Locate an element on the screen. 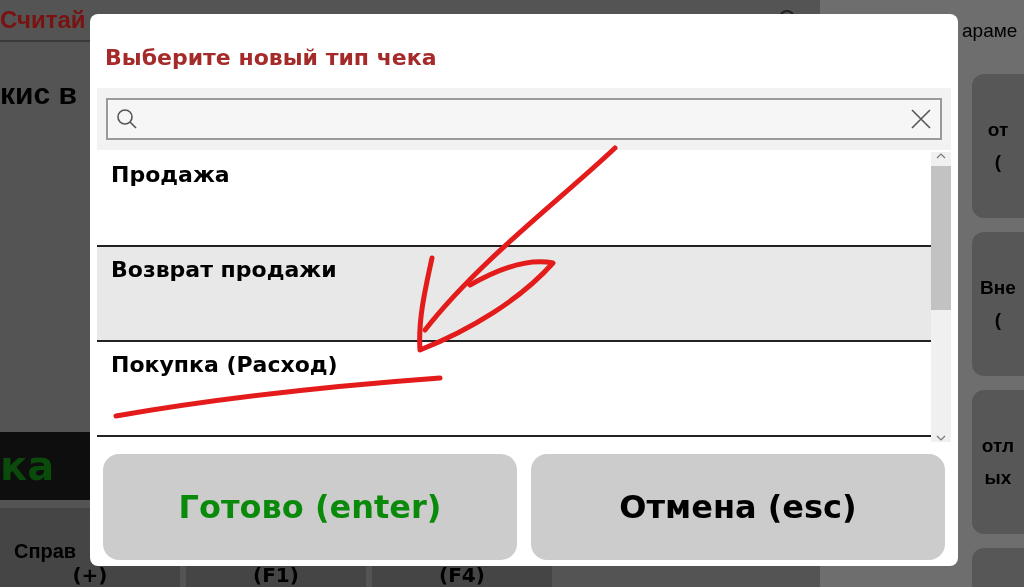  cancel-button: Отмена (esc) is located at coordinates (738, 507).